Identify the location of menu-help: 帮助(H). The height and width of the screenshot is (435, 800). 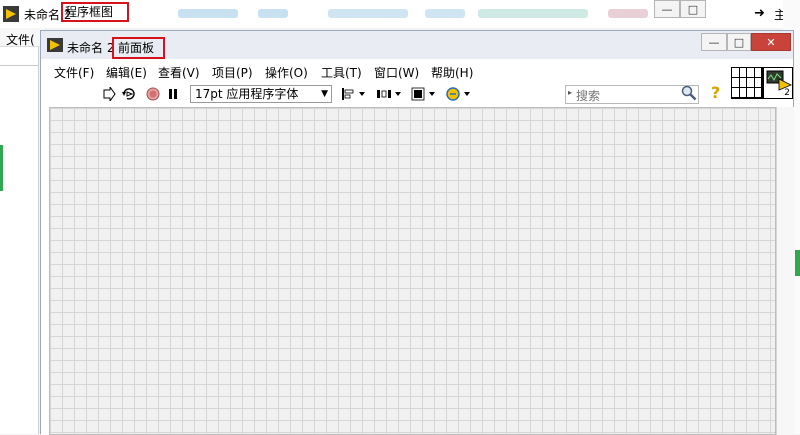
(452, 72).